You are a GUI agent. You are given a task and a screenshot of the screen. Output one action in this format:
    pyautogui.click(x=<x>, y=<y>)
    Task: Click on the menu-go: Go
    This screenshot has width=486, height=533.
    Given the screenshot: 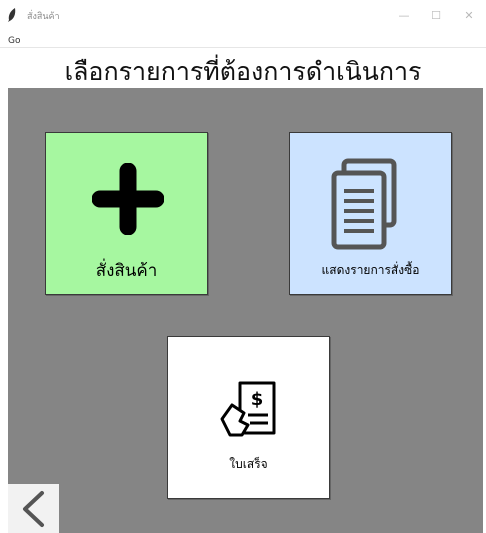 What is the action you would take?
    pyautogui.click(x=14, y=41)
    